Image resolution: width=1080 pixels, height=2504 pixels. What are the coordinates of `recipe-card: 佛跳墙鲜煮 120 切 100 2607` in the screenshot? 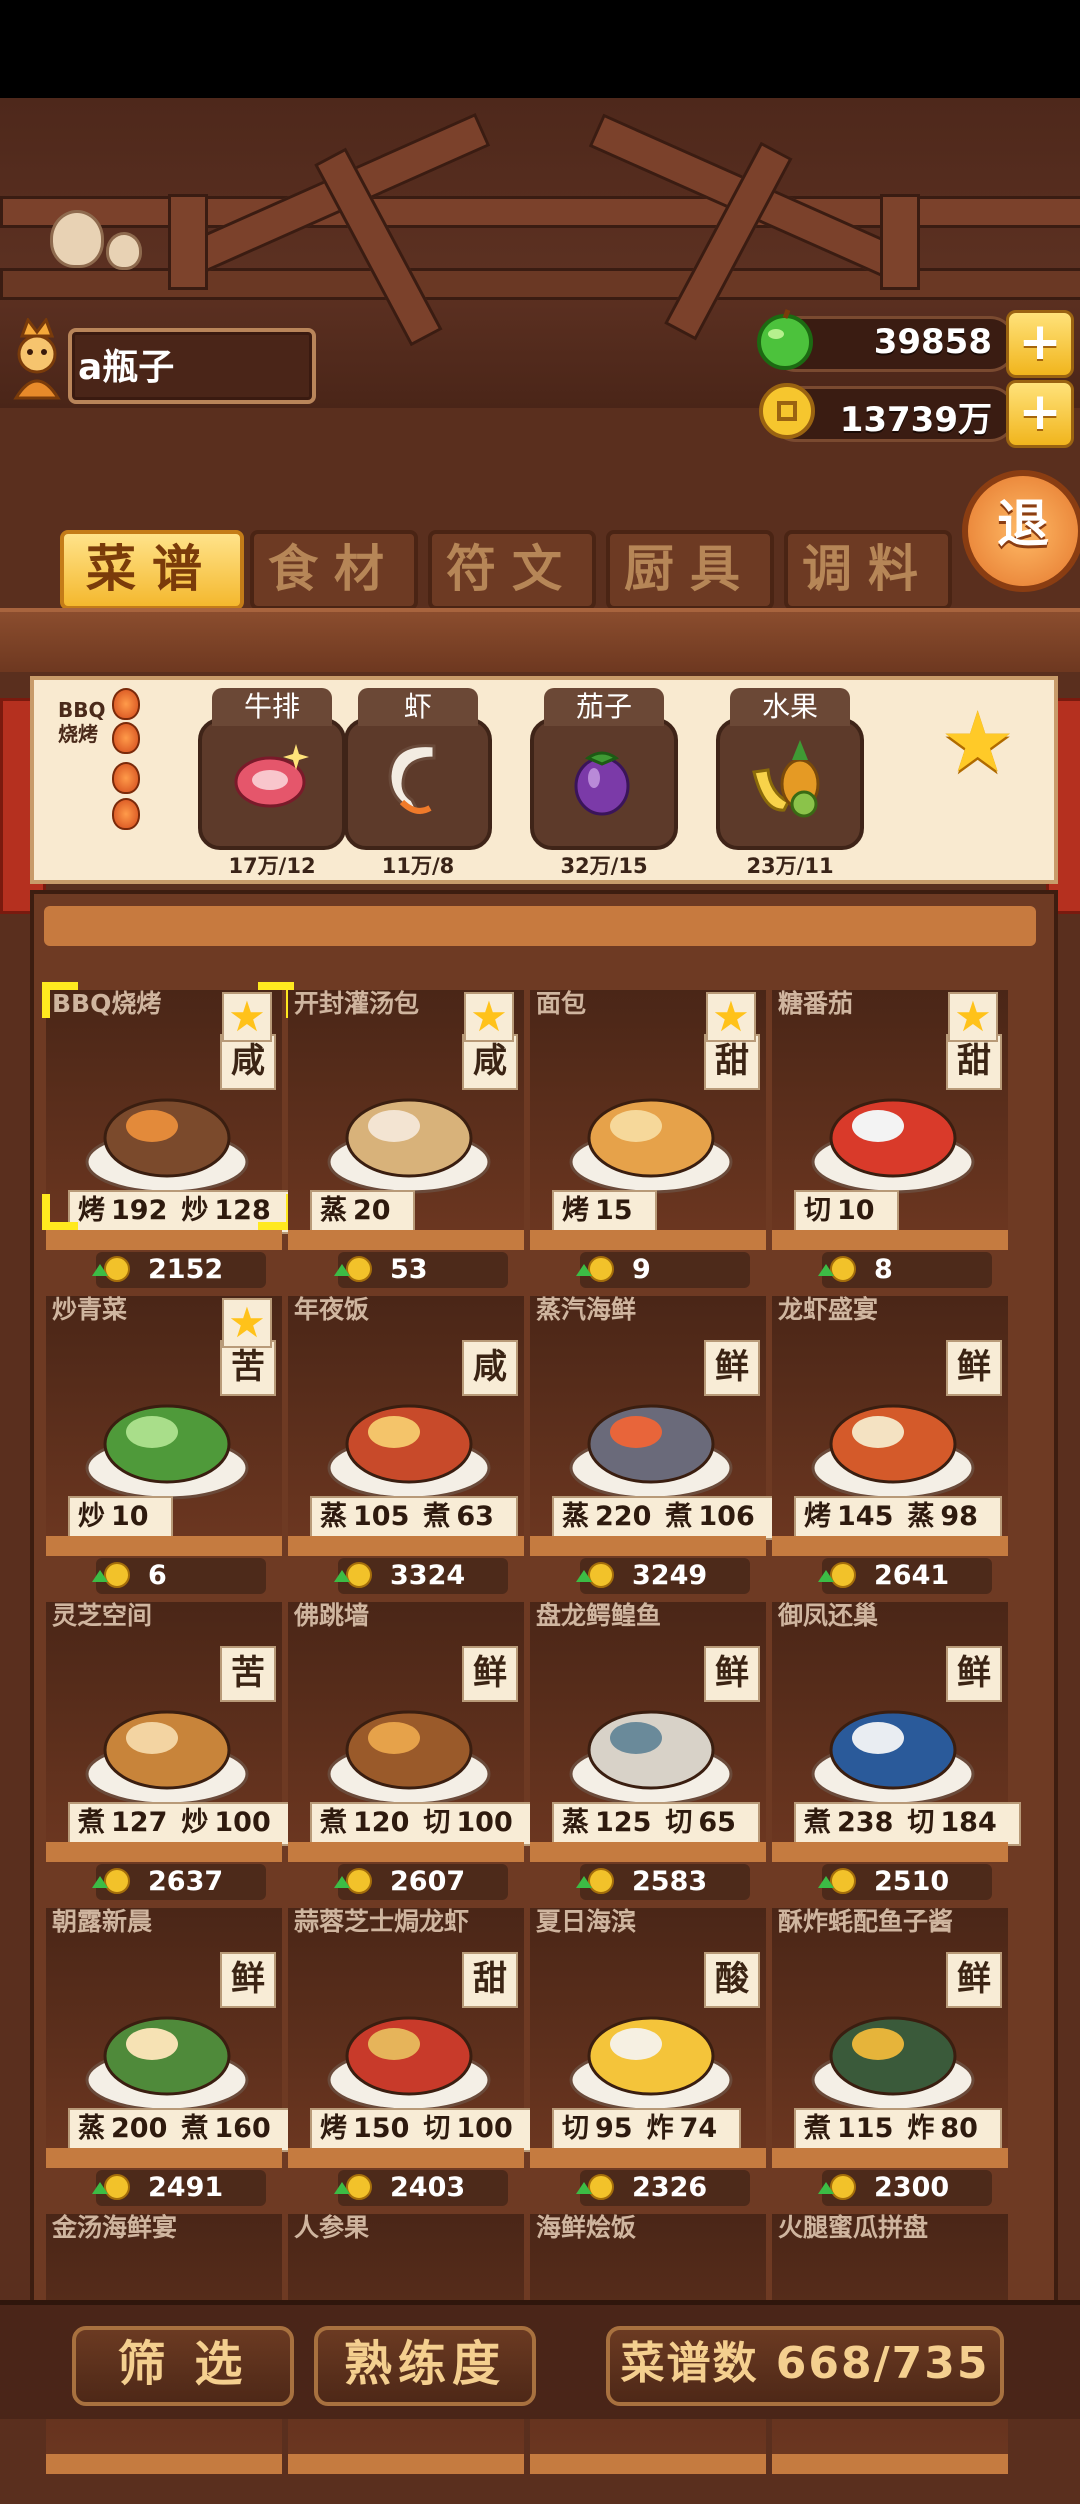 It's located at (412, 1751).